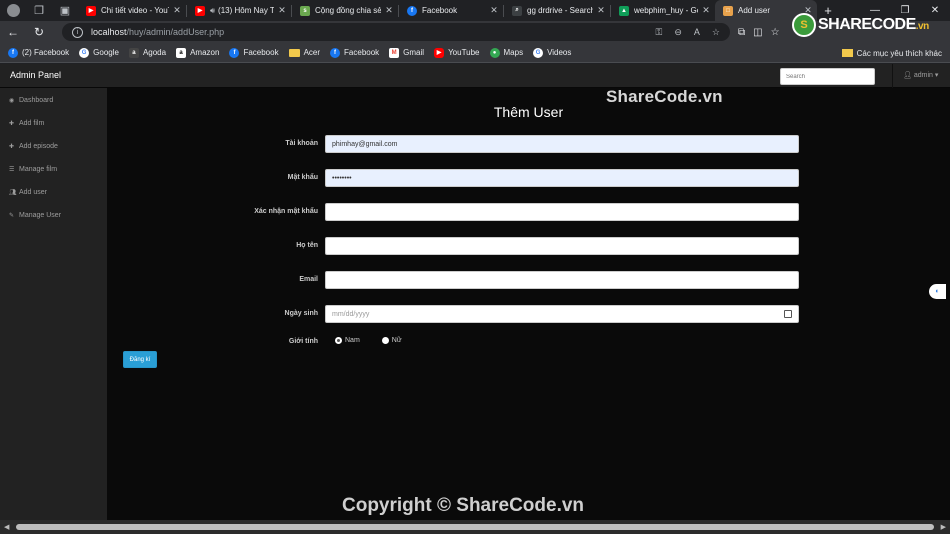 The image size is (950, 534). Describe the element at coordinates (175, 32) in the screenshot. I see `url-path: /huy/admin/addUser.php` at that location.